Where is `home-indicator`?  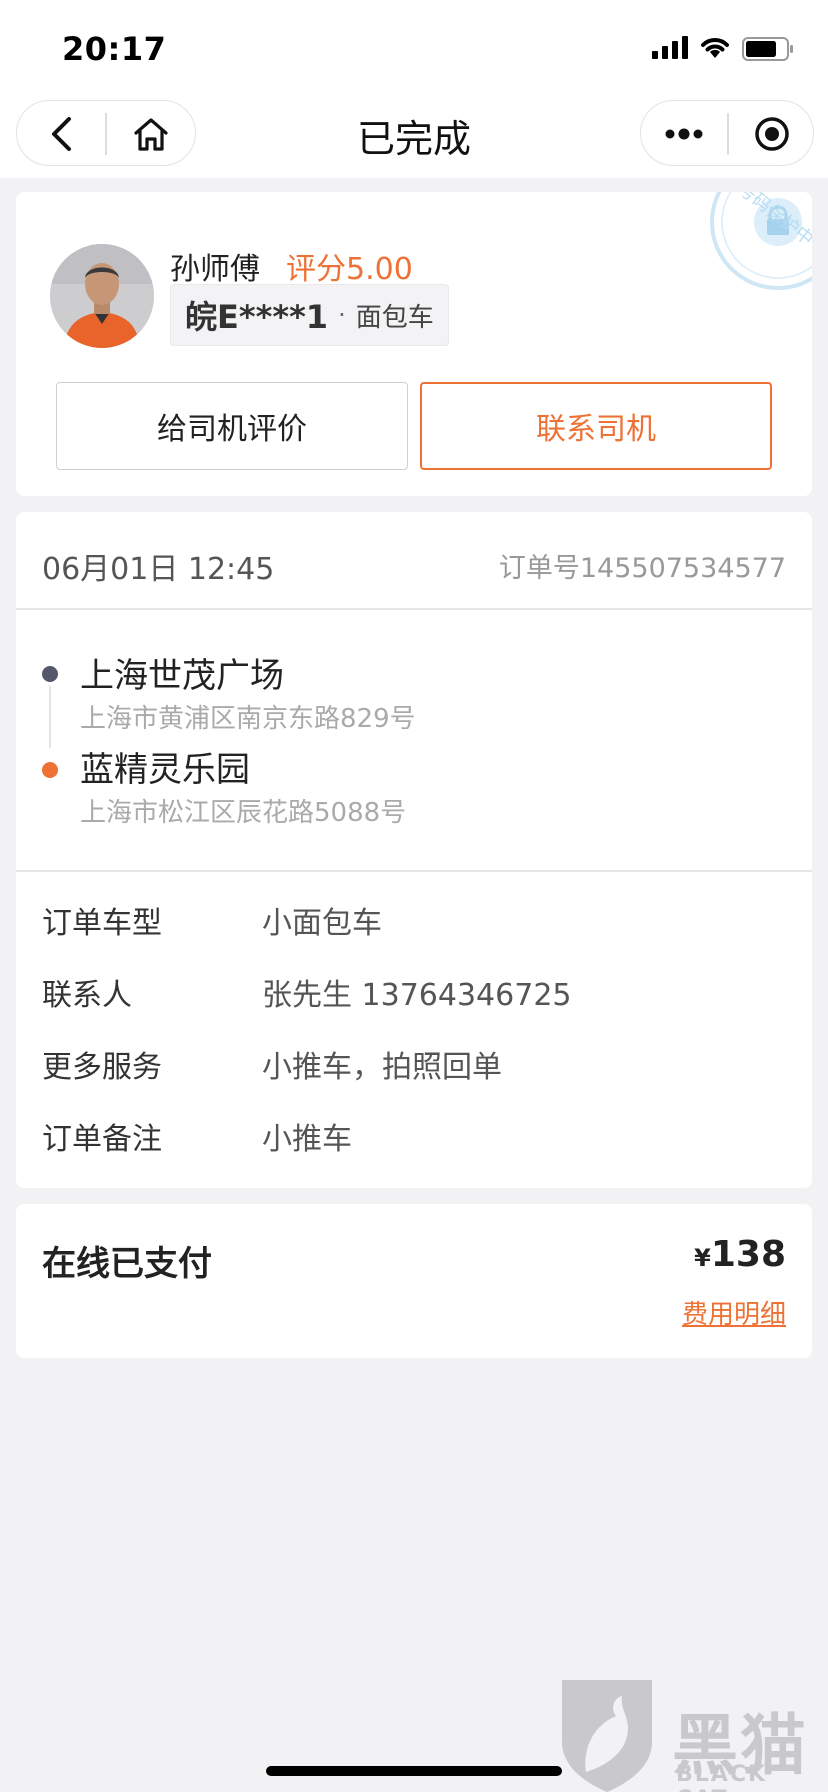
home-indicator is located at coordinates (414, 1771).